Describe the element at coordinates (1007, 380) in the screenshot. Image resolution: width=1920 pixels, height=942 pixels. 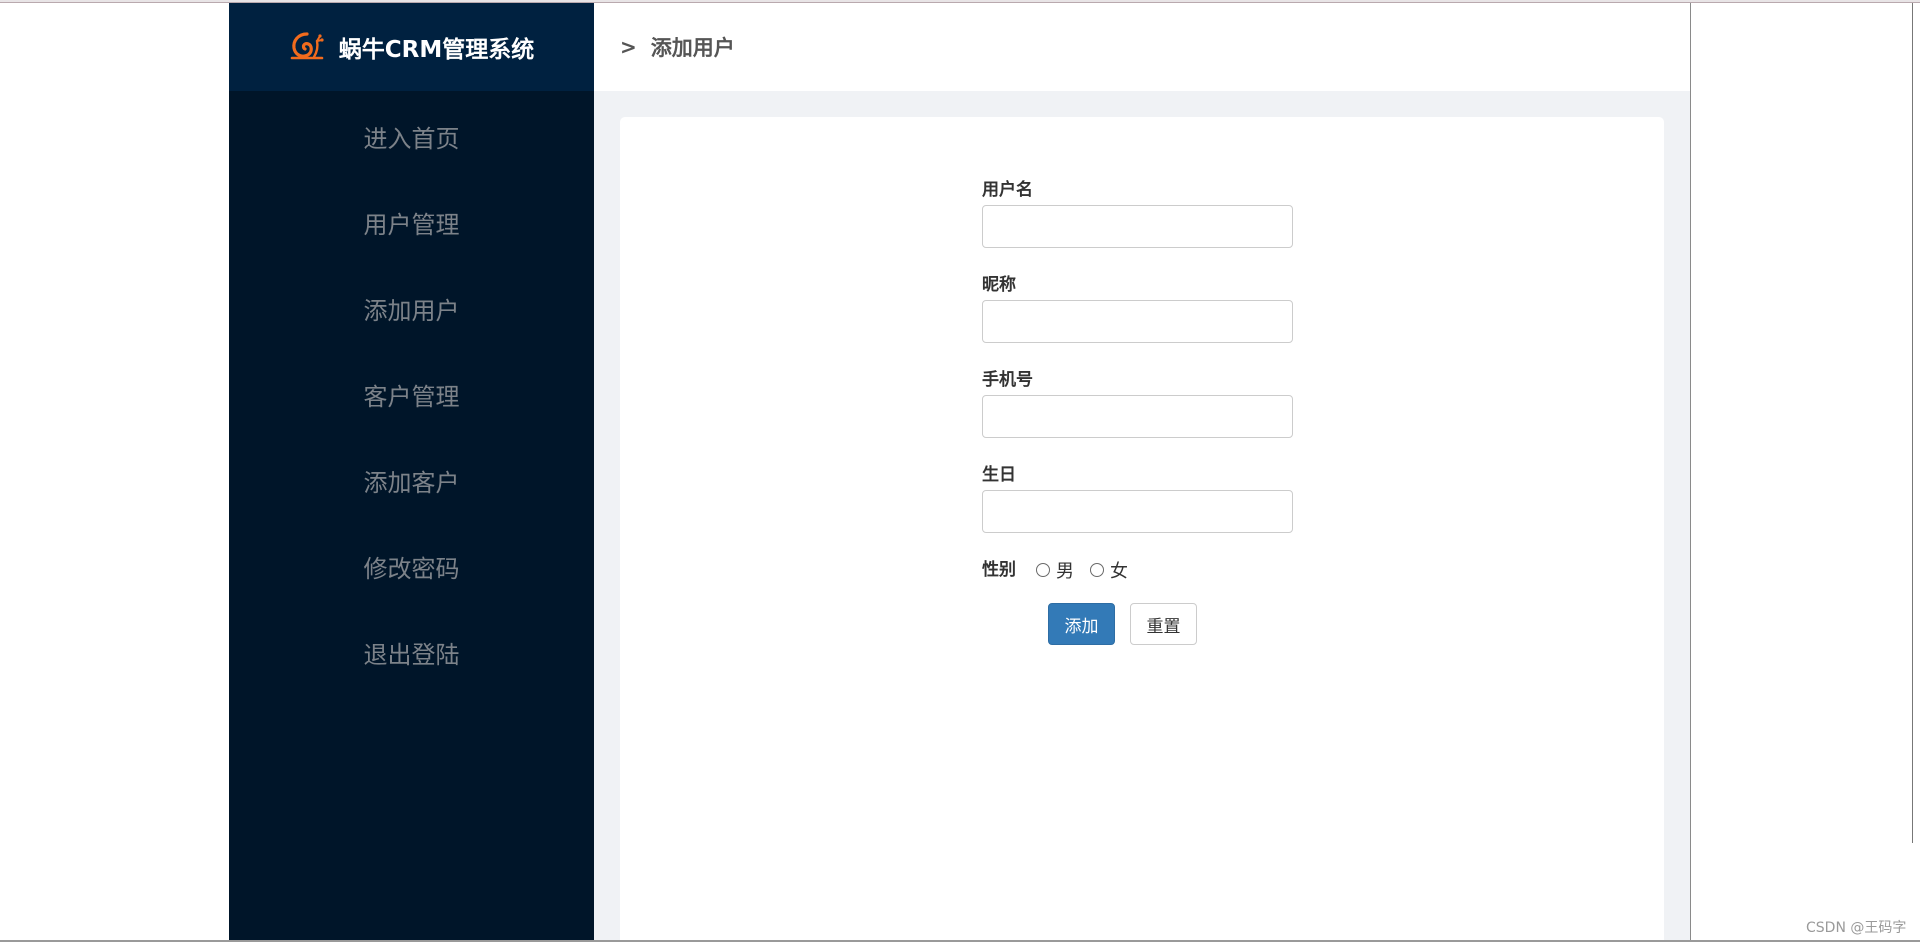
I see `phone-label: 手机号` at that location.